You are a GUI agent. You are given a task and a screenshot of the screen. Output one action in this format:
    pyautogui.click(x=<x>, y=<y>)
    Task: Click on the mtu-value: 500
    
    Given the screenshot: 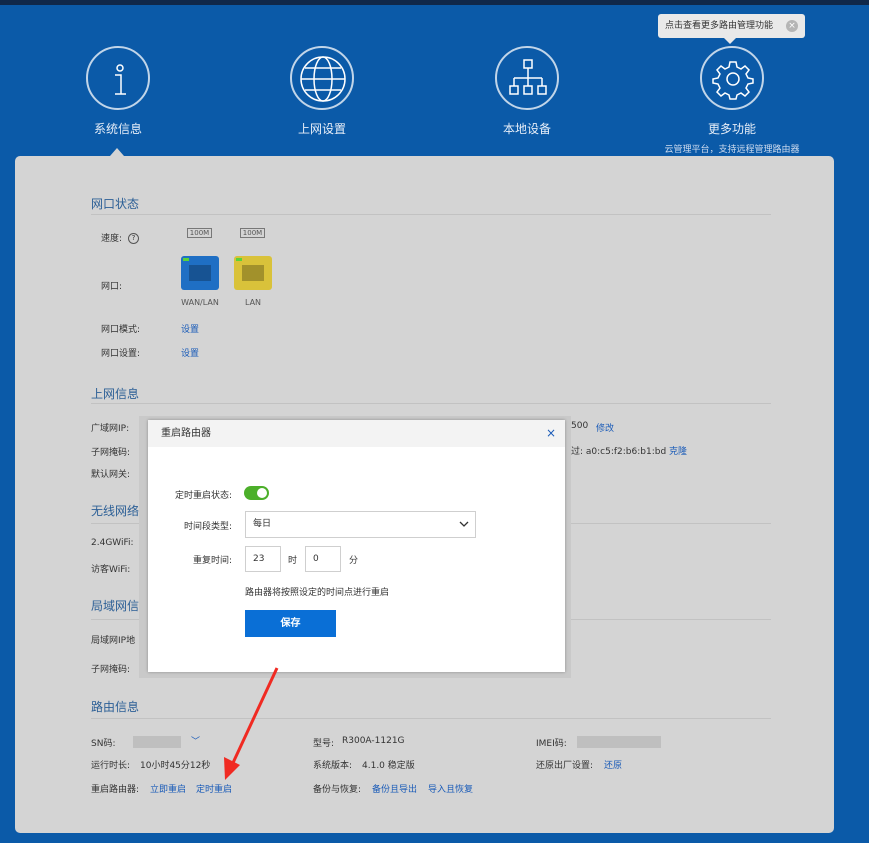 What is the action you would take?
    pyautogui.click(x=580, y=426)
    